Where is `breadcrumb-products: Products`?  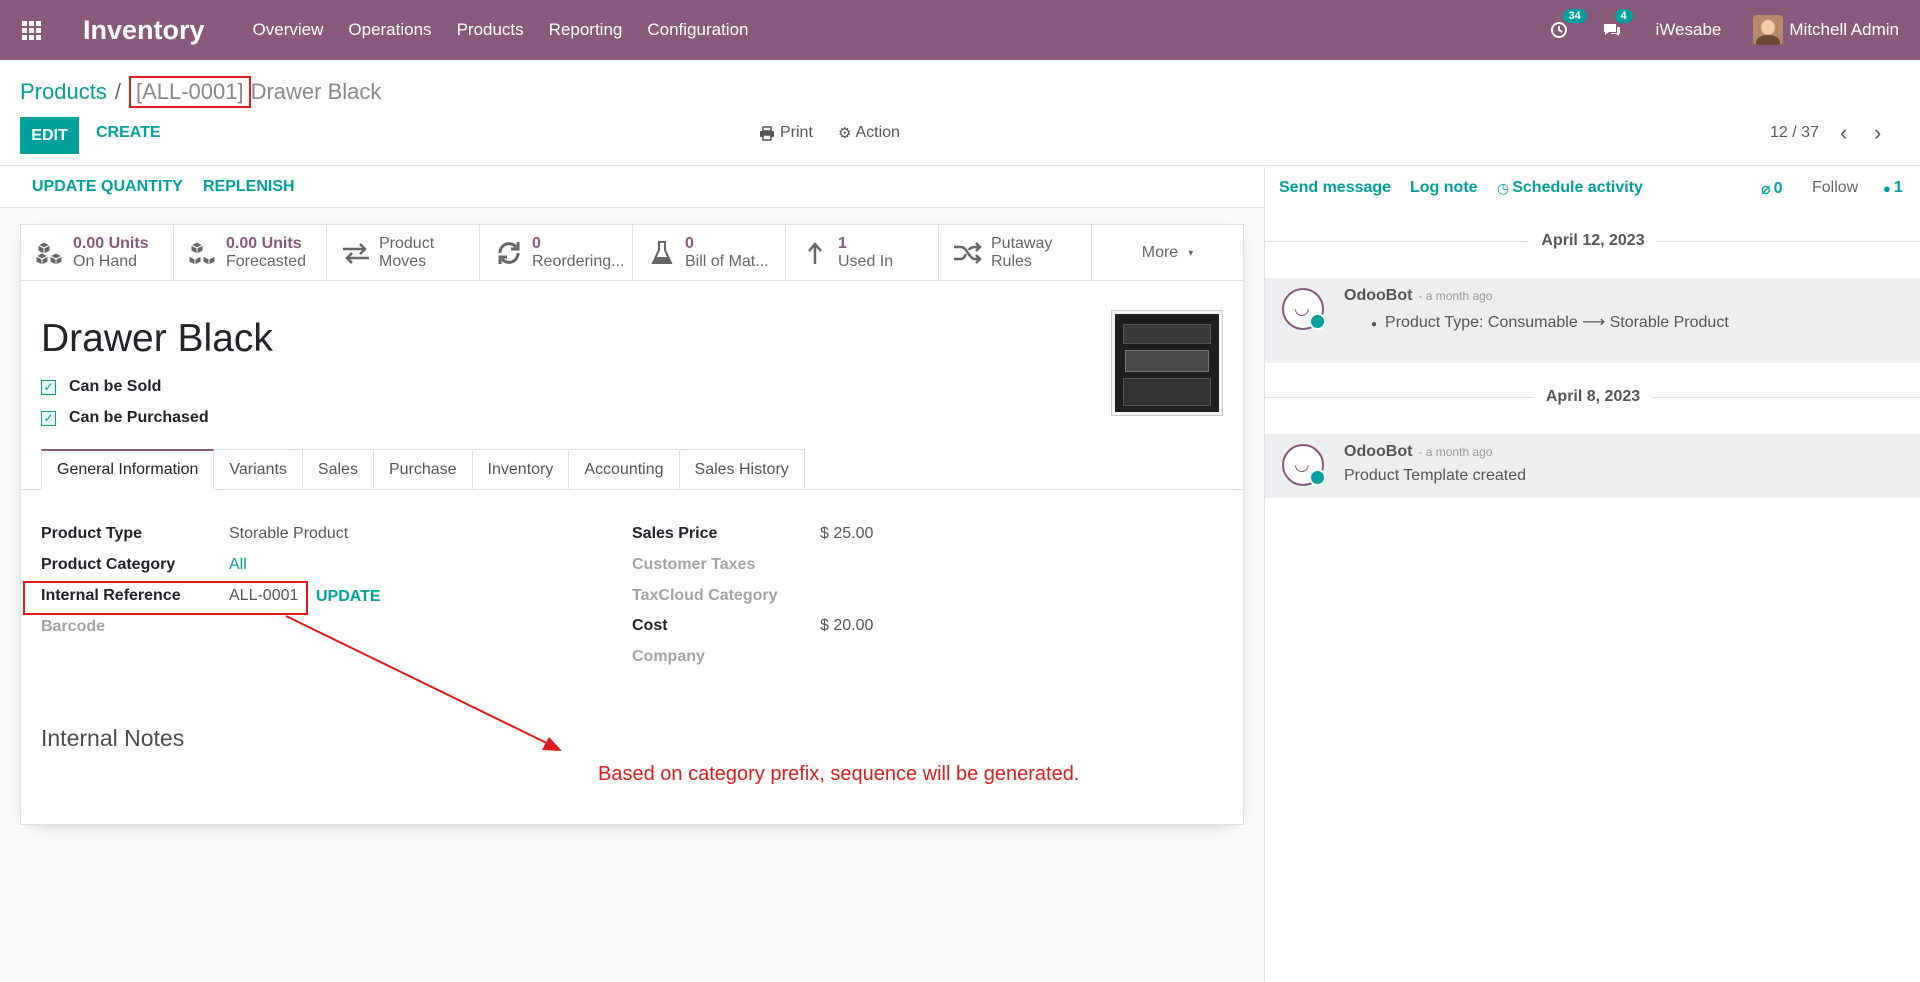
breadcrumb-products: Products is located at coordinates (63, 92).